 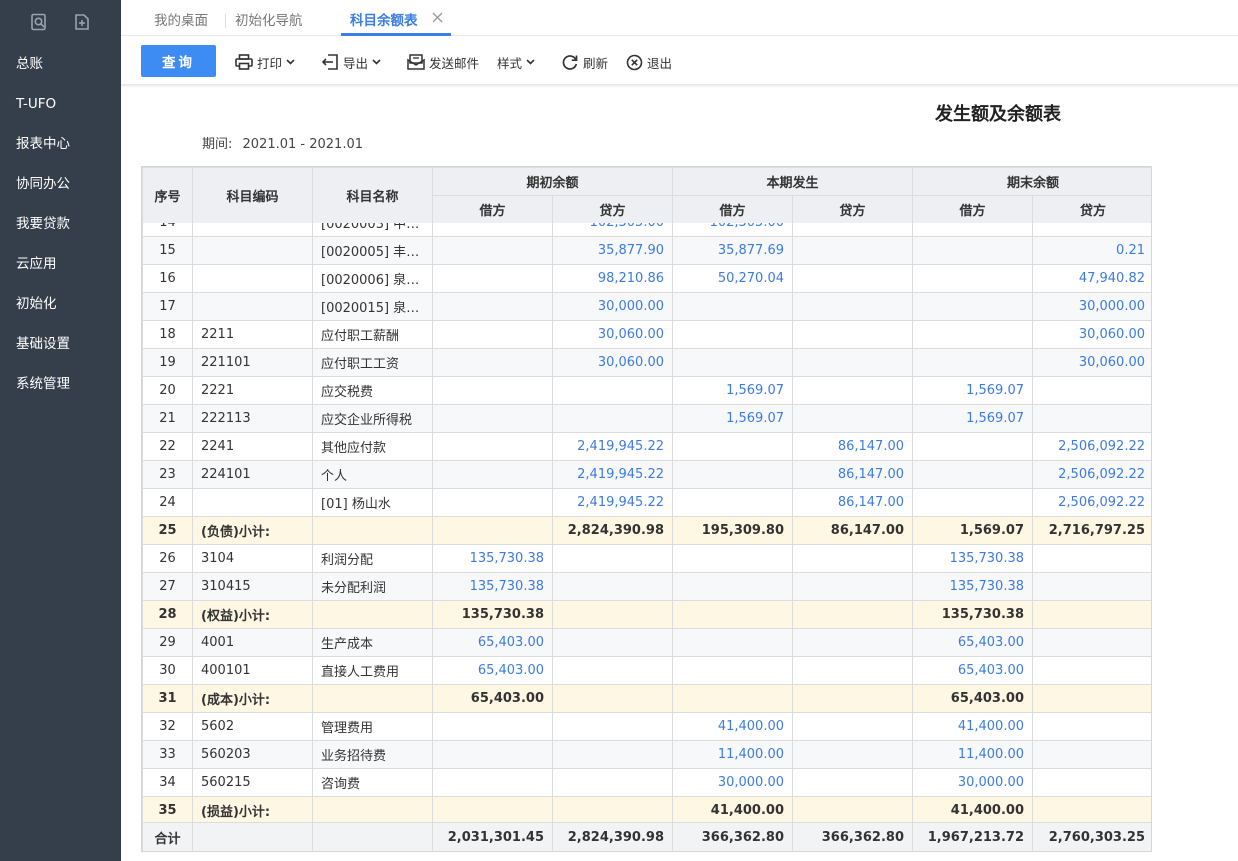 I want to click on table-row: 26 3104 利润分配 135,730.38 135,730.38, so click(x=646, y=558).